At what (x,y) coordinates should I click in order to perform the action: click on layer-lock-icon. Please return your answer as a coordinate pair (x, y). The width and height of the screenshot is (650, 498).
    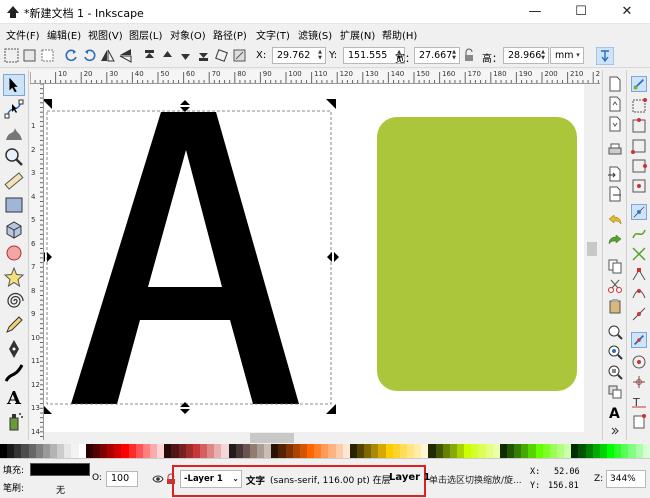
    Looking at the image, I should click on (171, 479).